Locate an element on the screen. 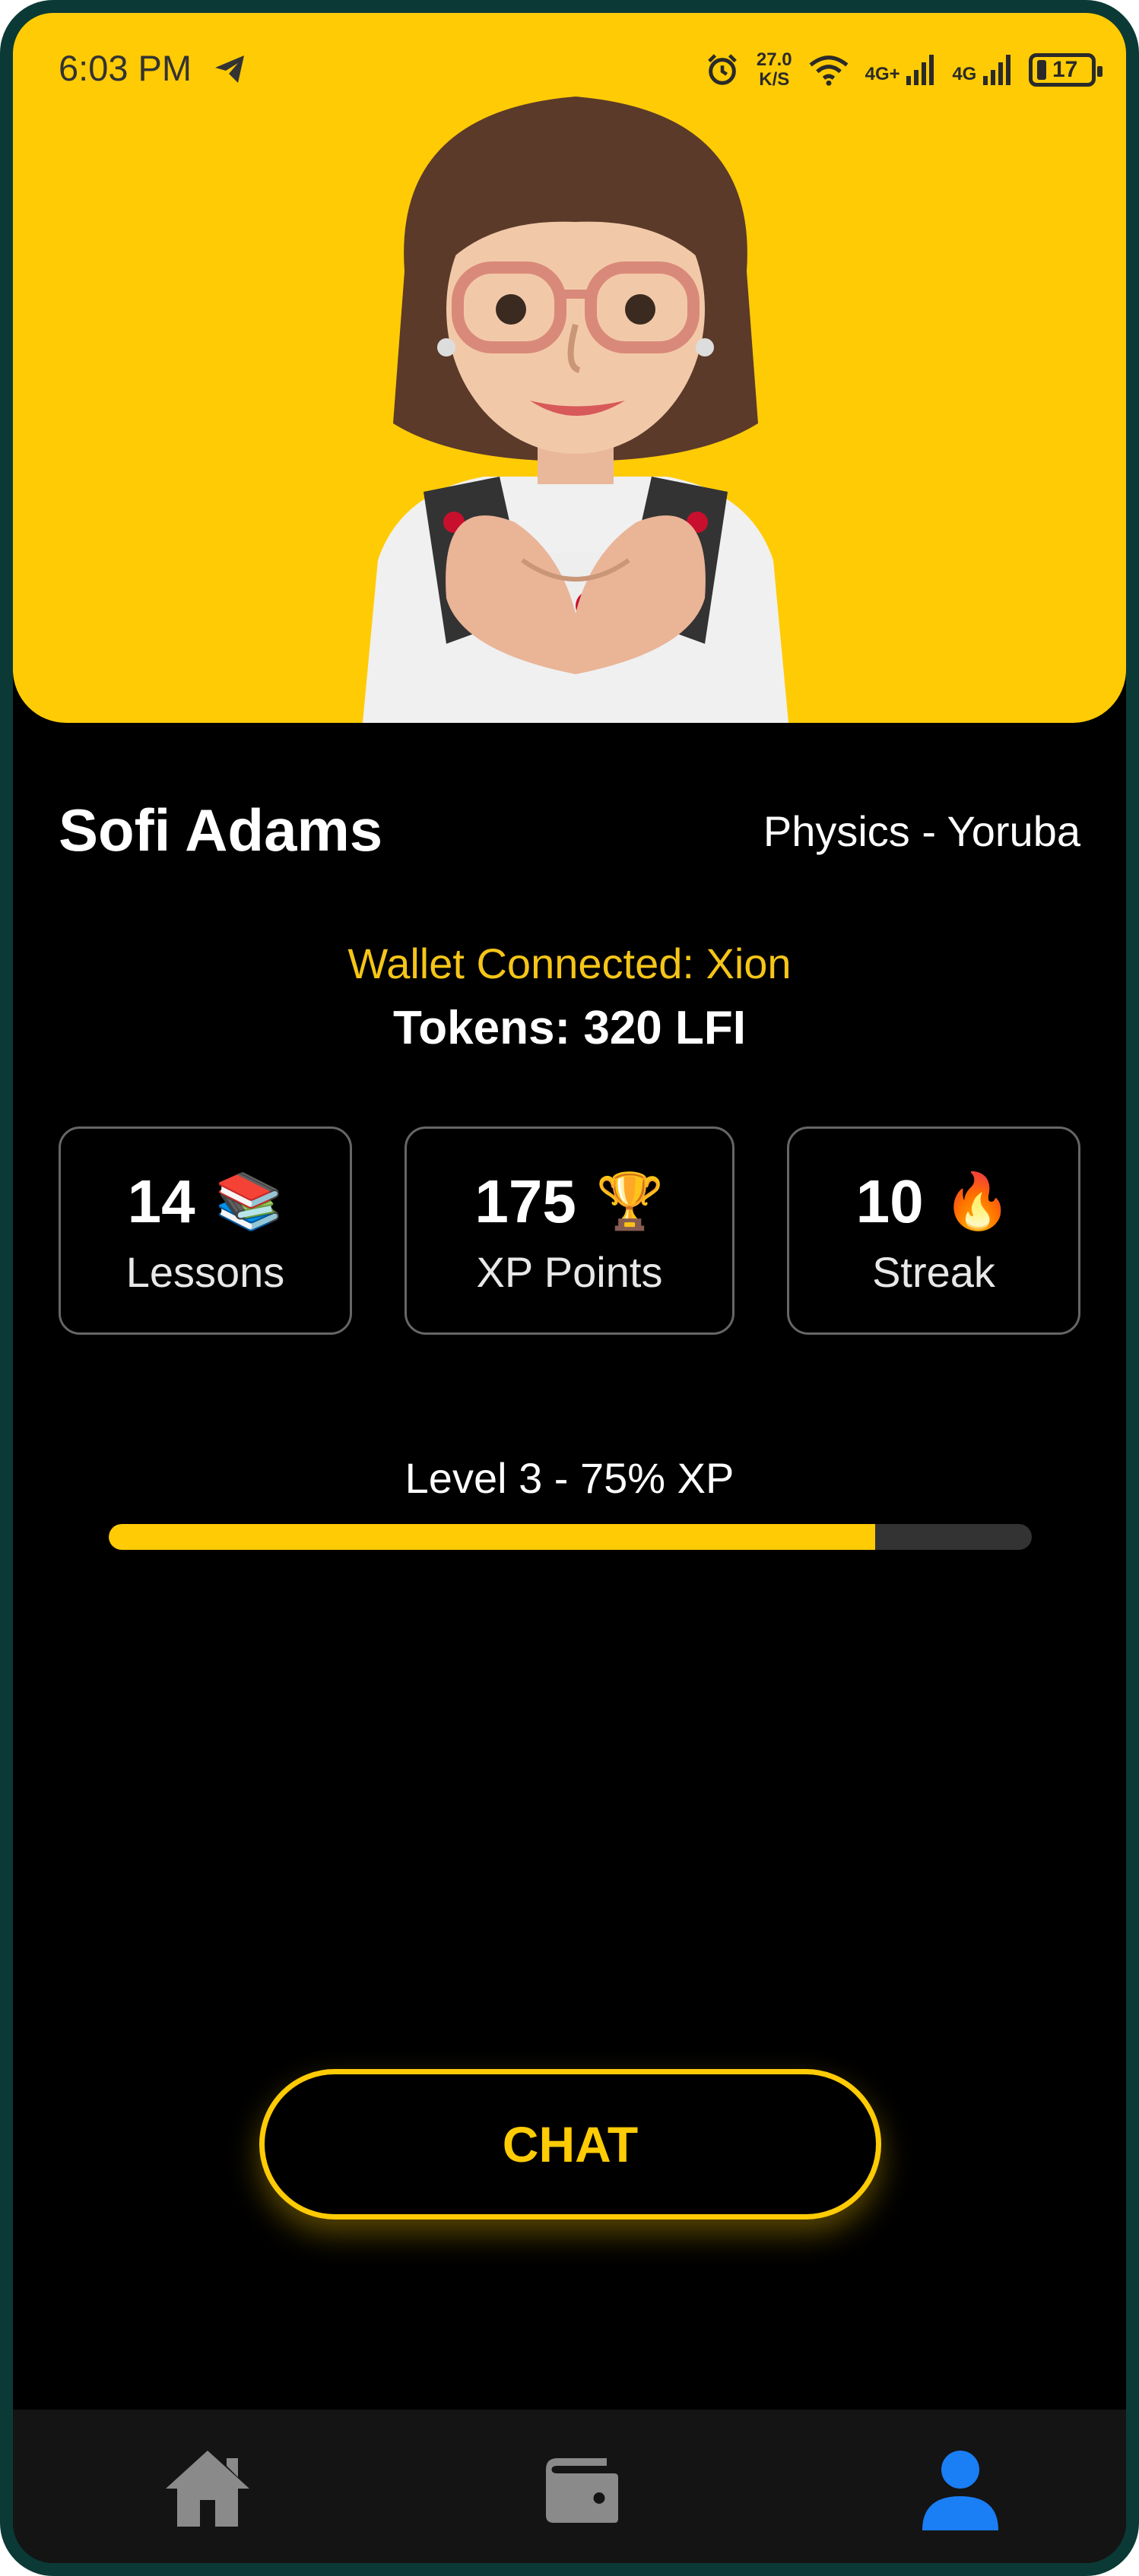 This screenshot has height=2576, width=1139. bottom-nav is located at coordinates (569, 2486).